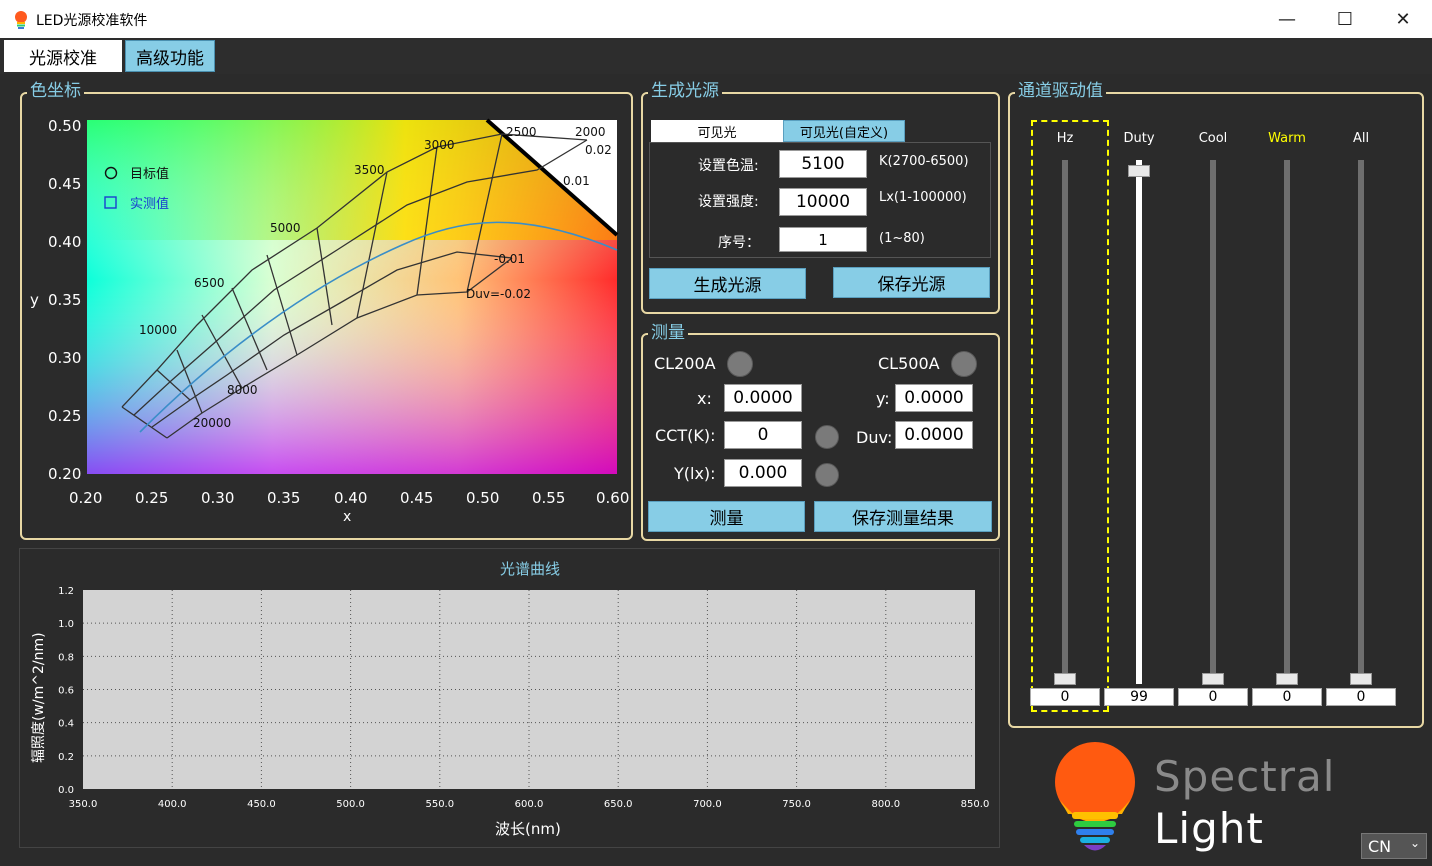  Describe the element at coordinates (1361, 422) in the screenshot. I see `channel-slider-all` at that location.